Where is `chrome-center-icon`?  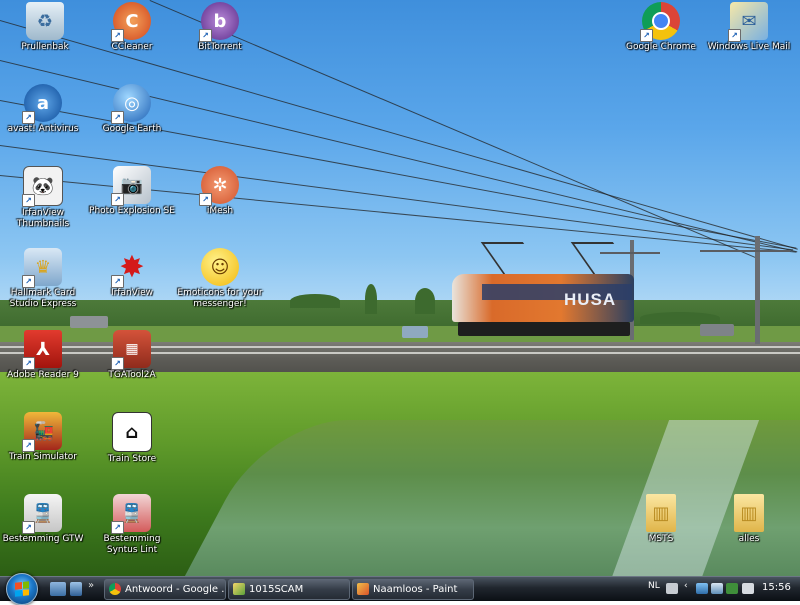 chrome-center-icon is located at coordinates (661, 21).